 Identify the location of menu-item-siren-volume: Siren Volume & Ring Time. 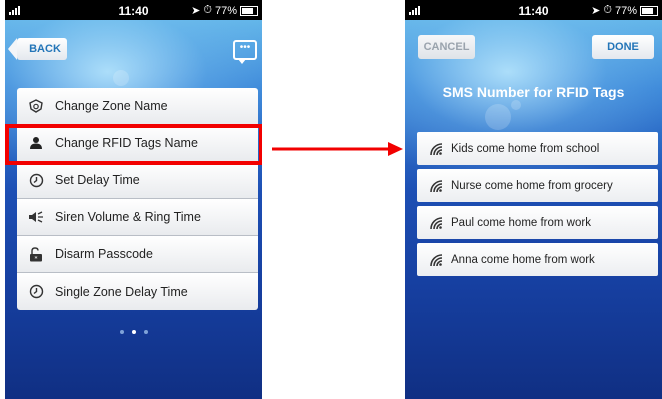
(137, 217).